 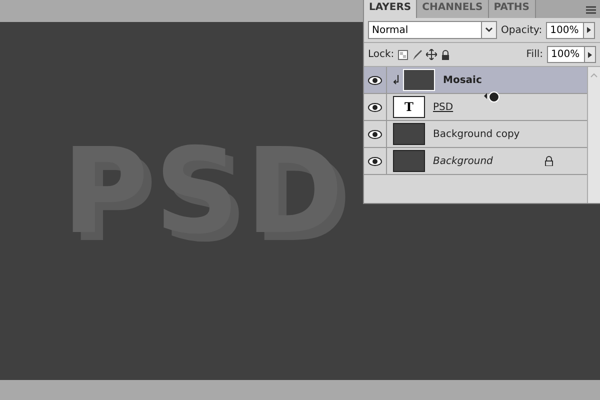 What do you see at coordinates (391, 9) in the screenshot?
I see `panel-tab: LAYERS` at bounding box center [391, 9].